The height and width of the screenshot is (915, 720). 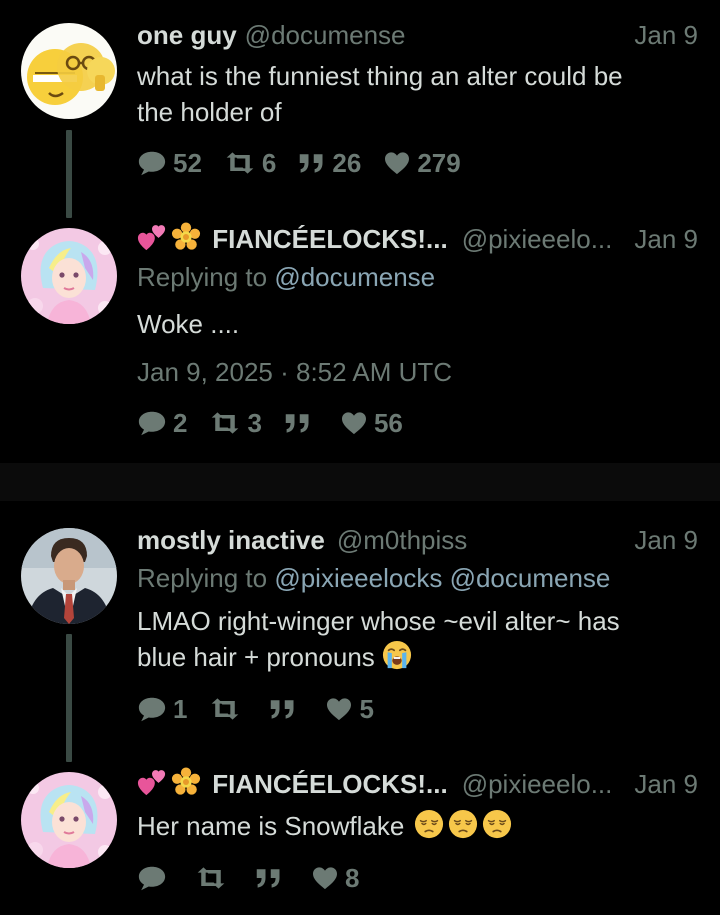 What do you see at coordinates (256, 657) in the screenshot?
I see `tweet-text-line: blue hair + pronouns` at bounding box center [256, 657].